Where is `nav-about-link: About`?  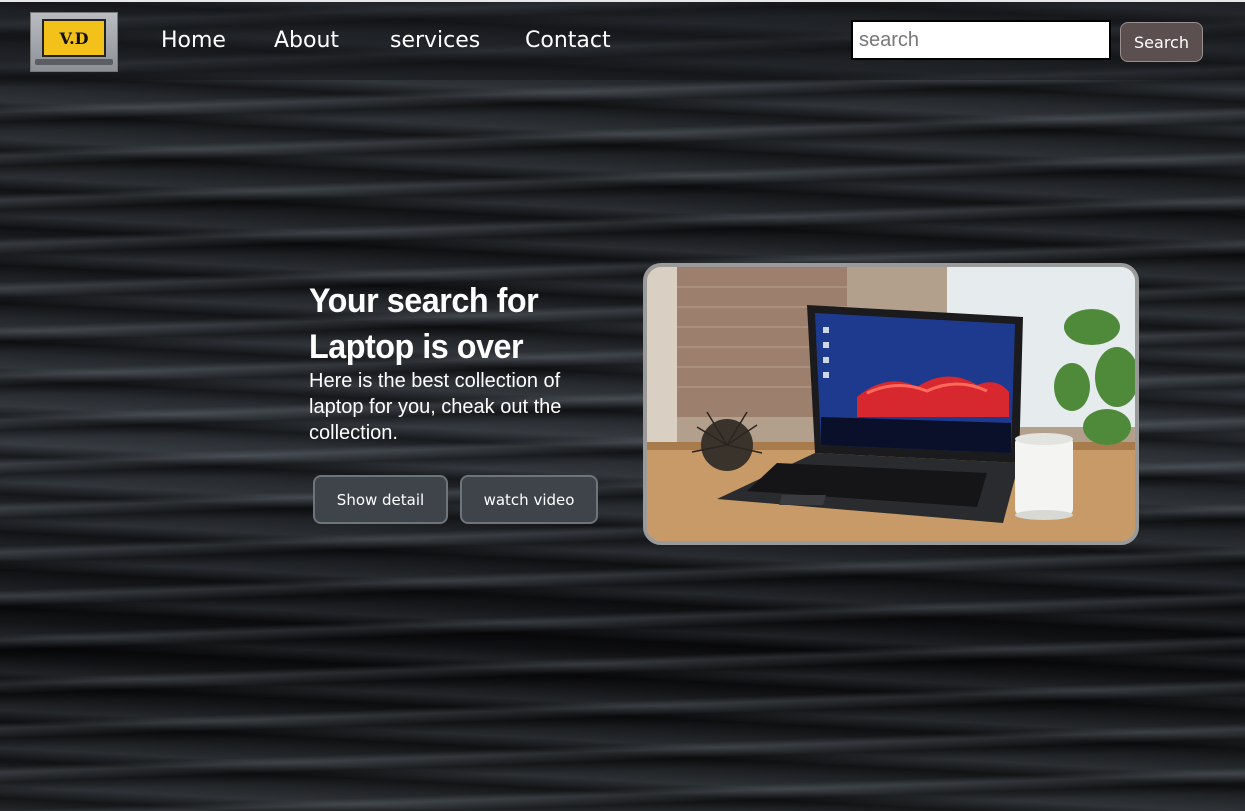 nav-about-link: About is located at coordinates (306, 40).